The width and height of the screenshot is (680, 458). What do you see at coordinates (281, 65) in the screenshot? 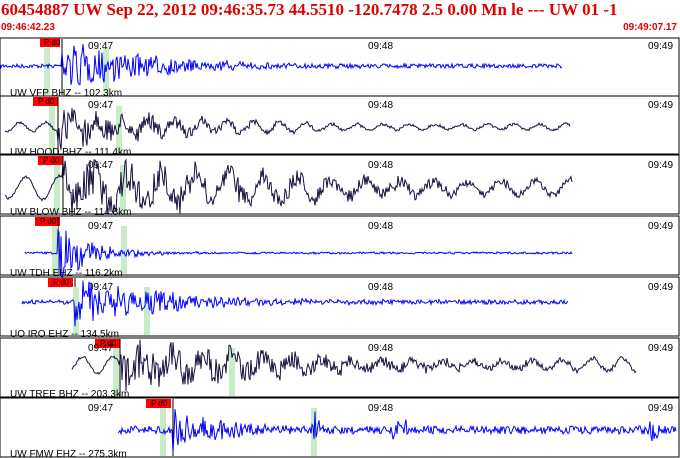
I see `waveform-vfp` at bounding box center [281, 65].